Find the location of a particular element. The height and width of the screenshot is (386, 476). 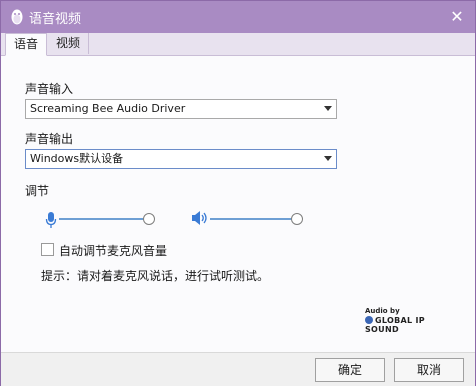

speaker-volume-slider is located at coordinates (256, 219).